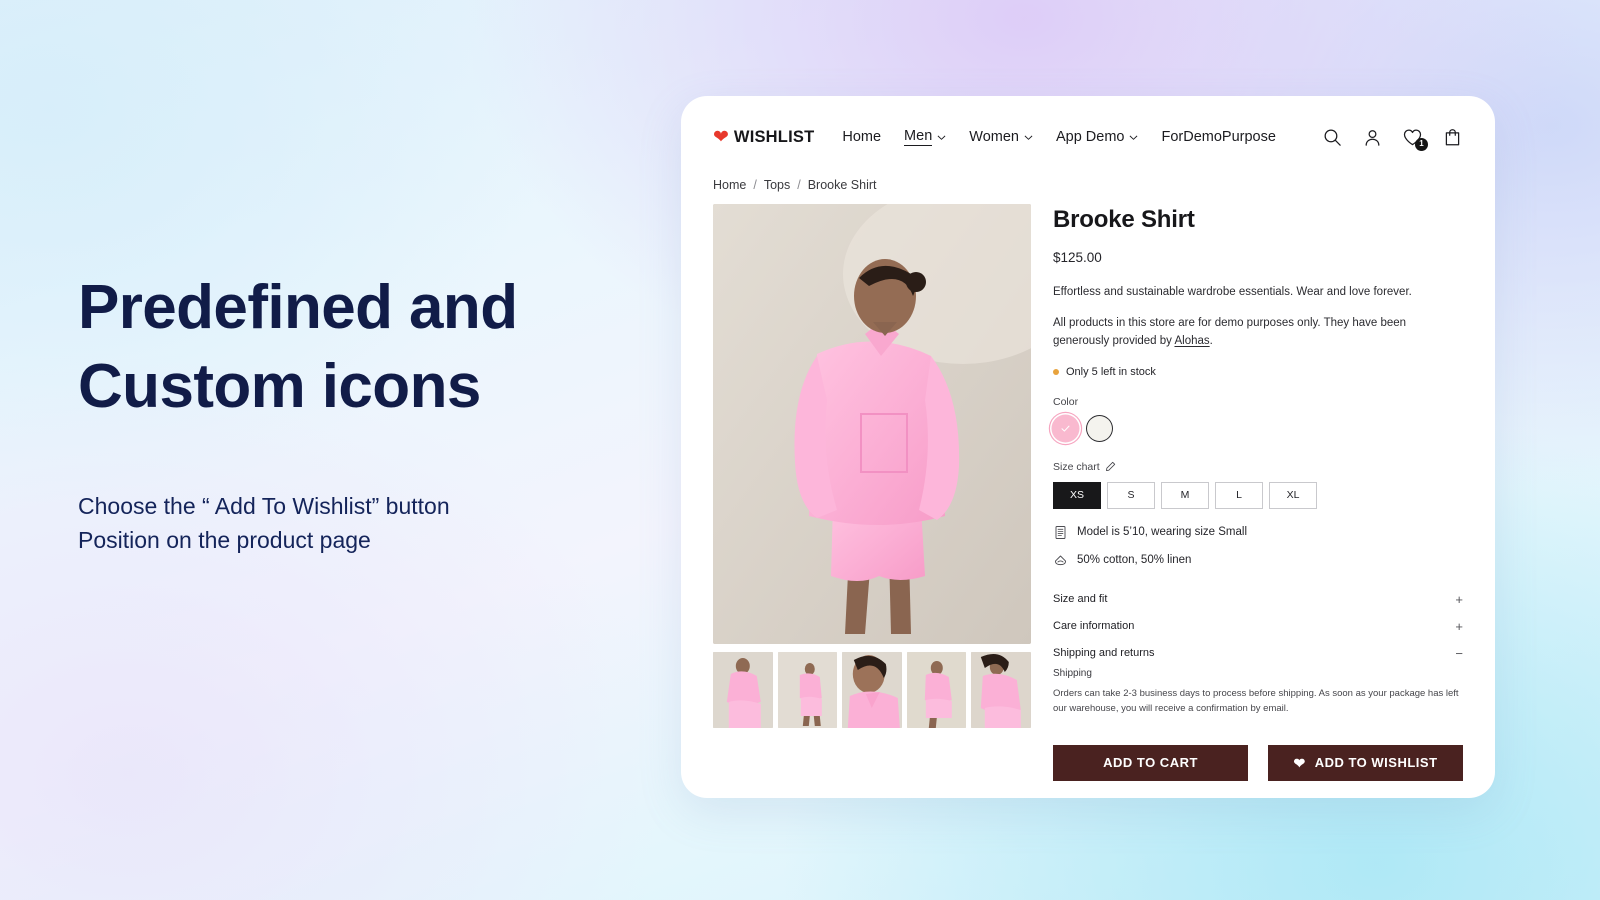  I want to click on product-title: Brooke Shirt, so click(1124, 219).